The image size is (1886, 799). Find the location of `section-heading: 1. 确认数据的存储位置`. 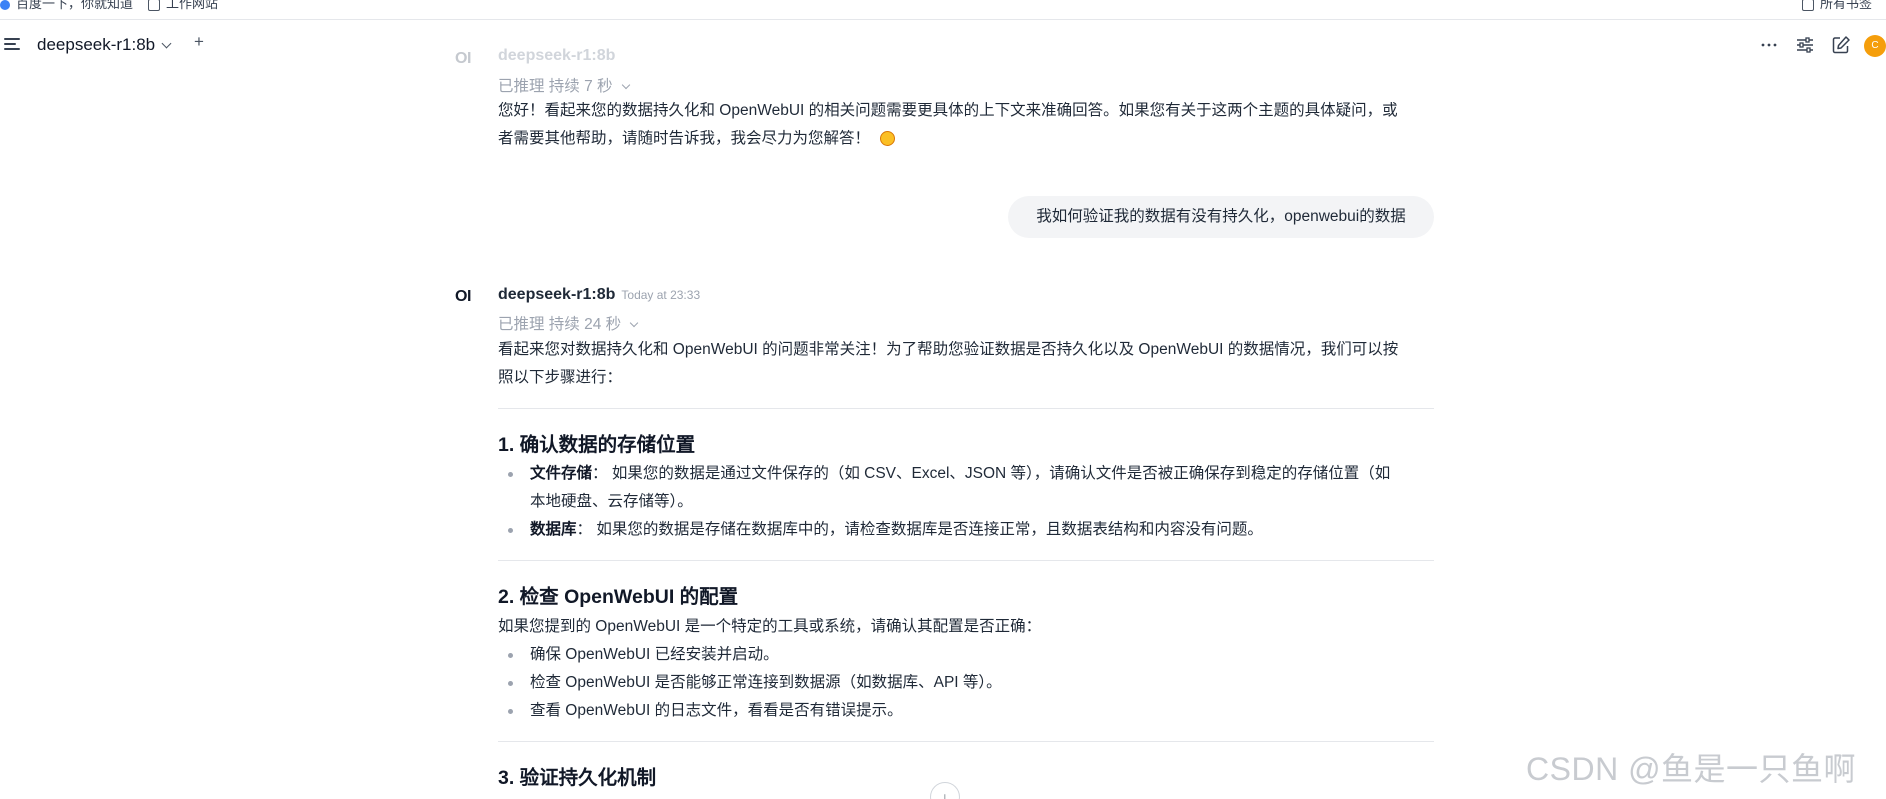

section-heading: 1. 确认数据的存储位置 is located at coordinates (597, 445).